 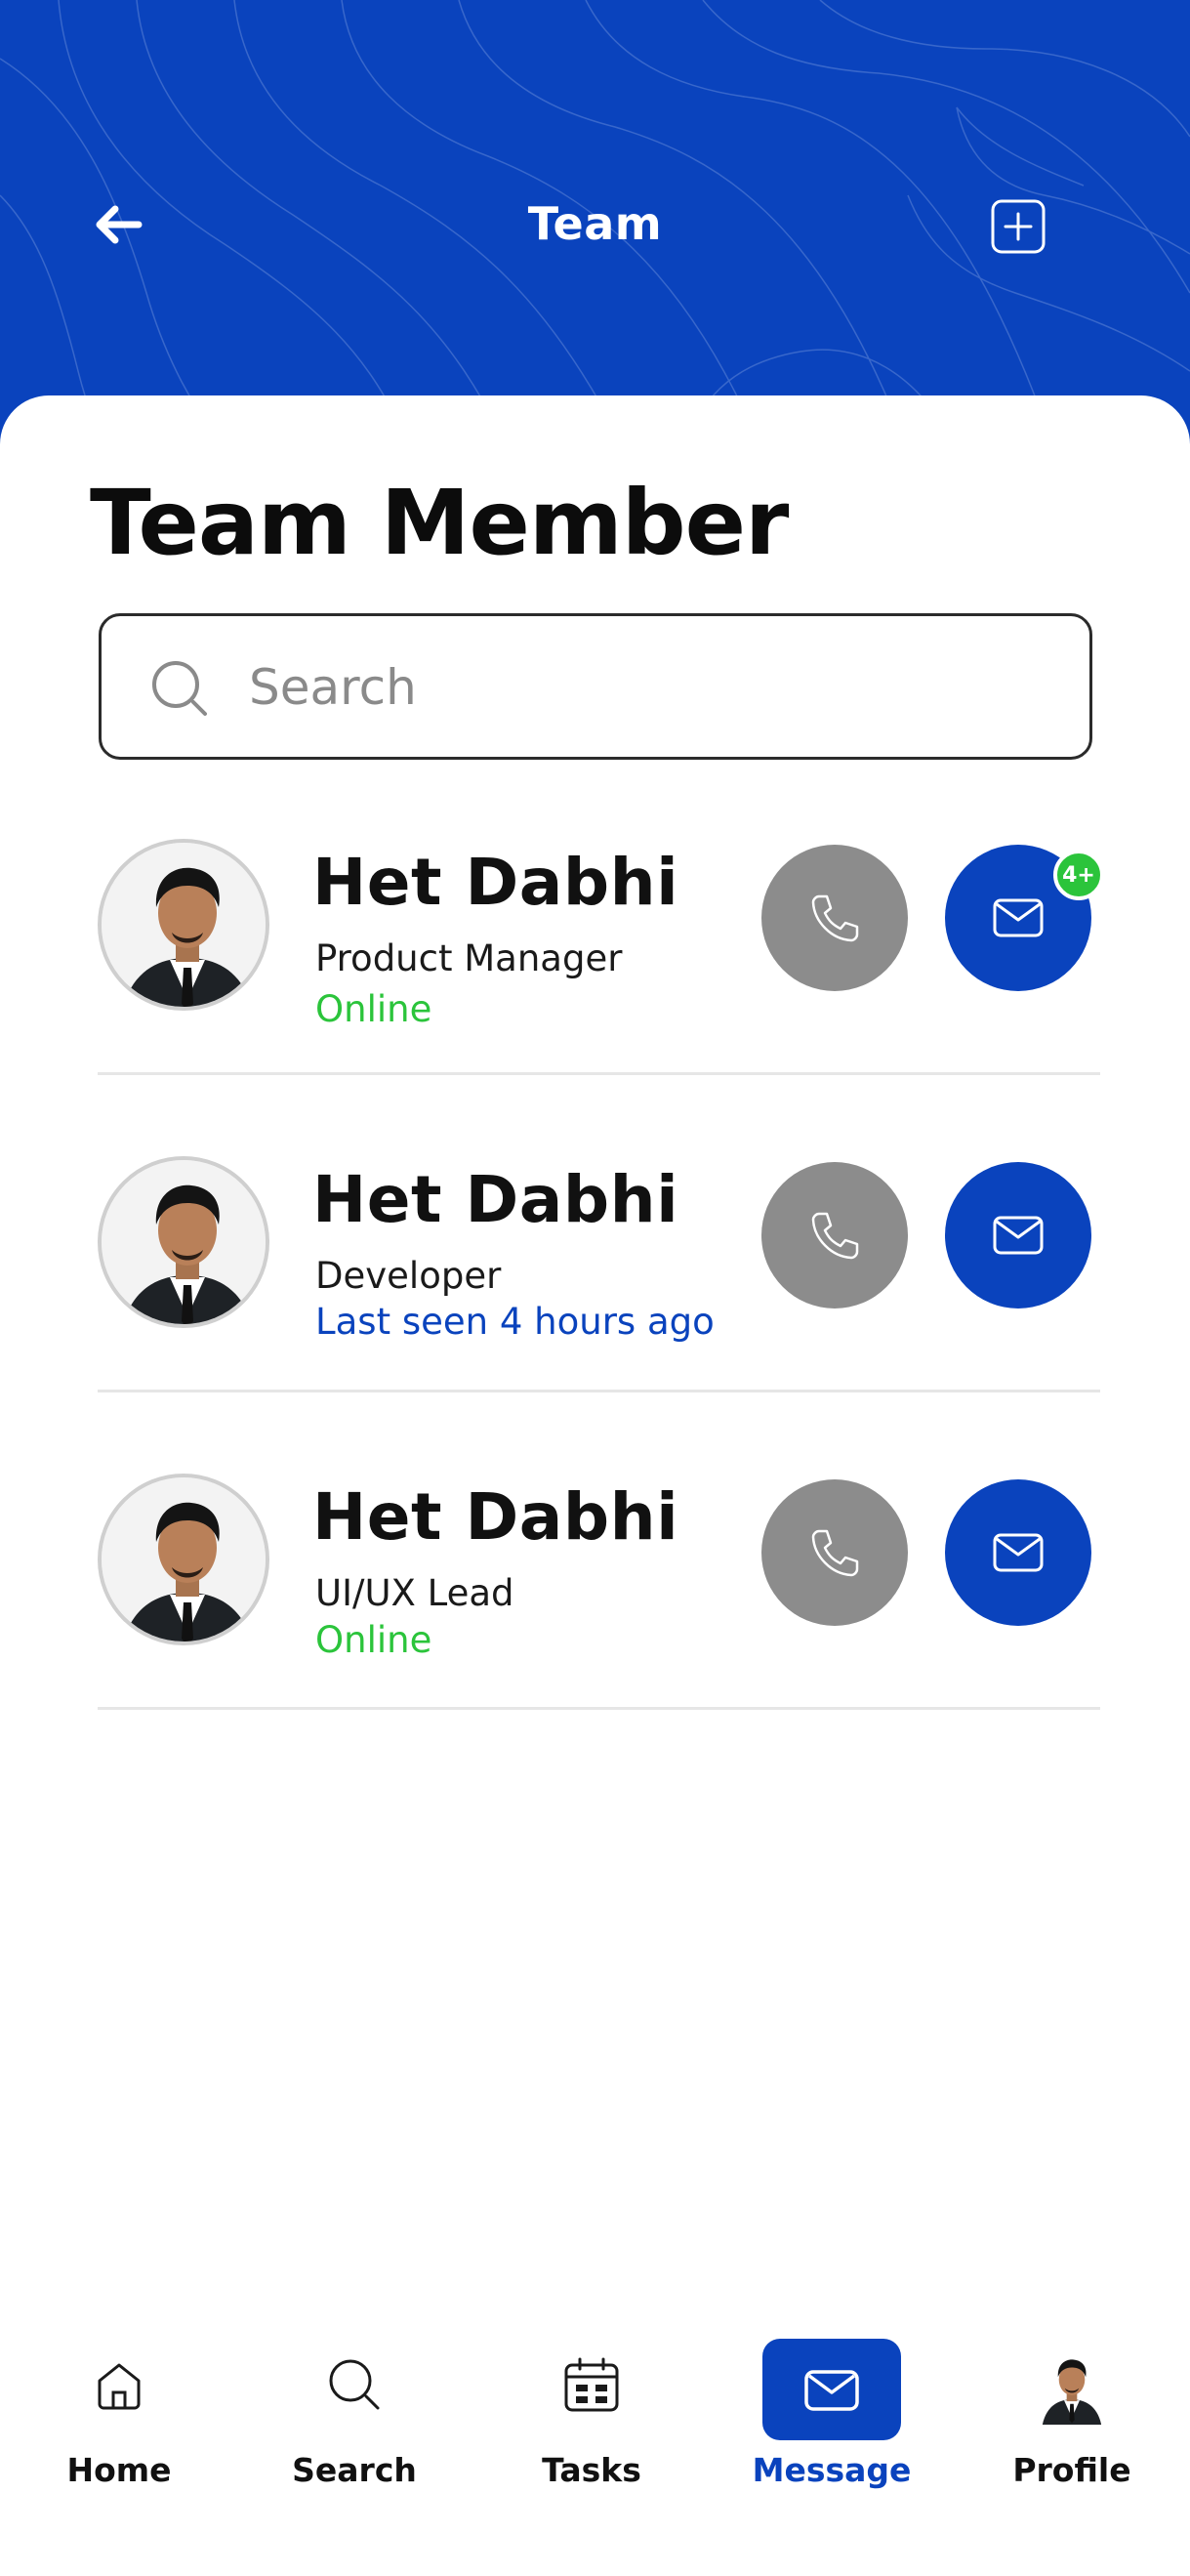 I want to click on member-row: Het Dabhi Product Manager Online 4+, so click(x=595, y=979).